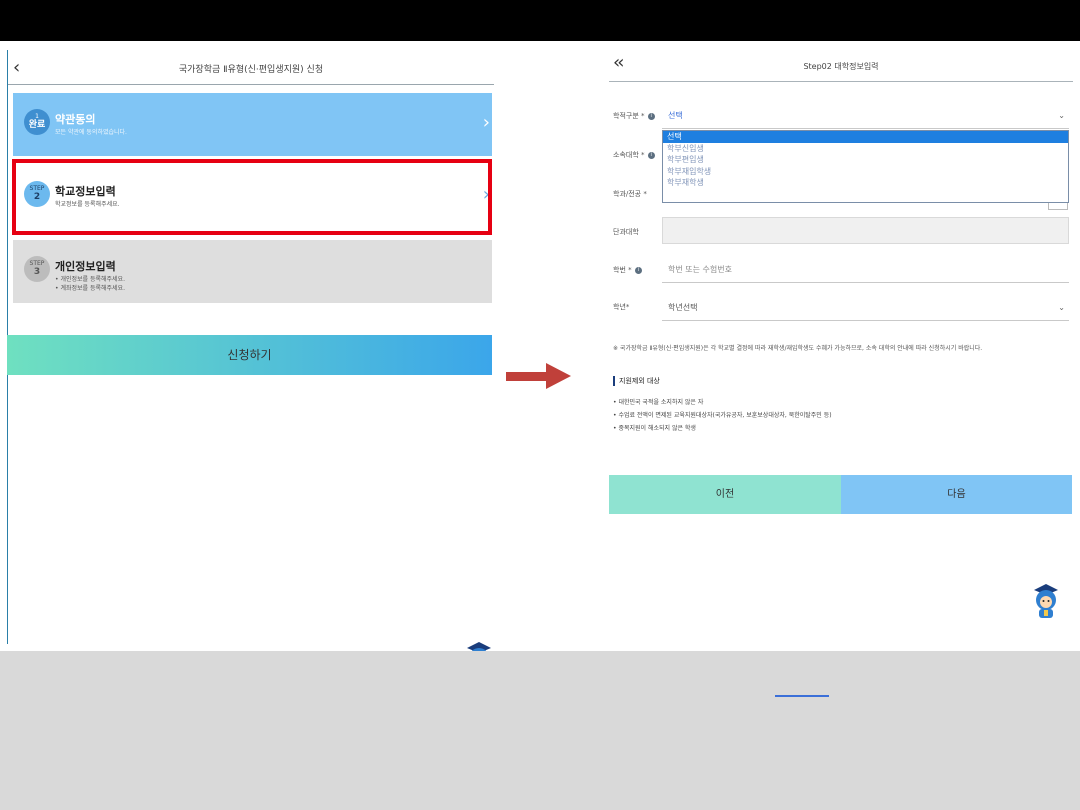  I want to click on apply-button: 신청하기, so click(249, 355).